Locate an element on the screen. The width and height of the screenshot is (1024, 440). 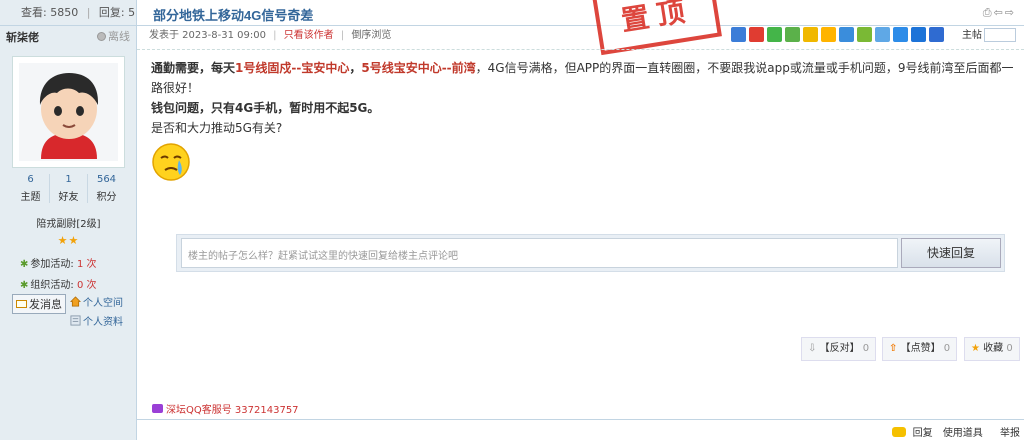
activity-org-value: 0 次 is located at coordinates (87, 285).